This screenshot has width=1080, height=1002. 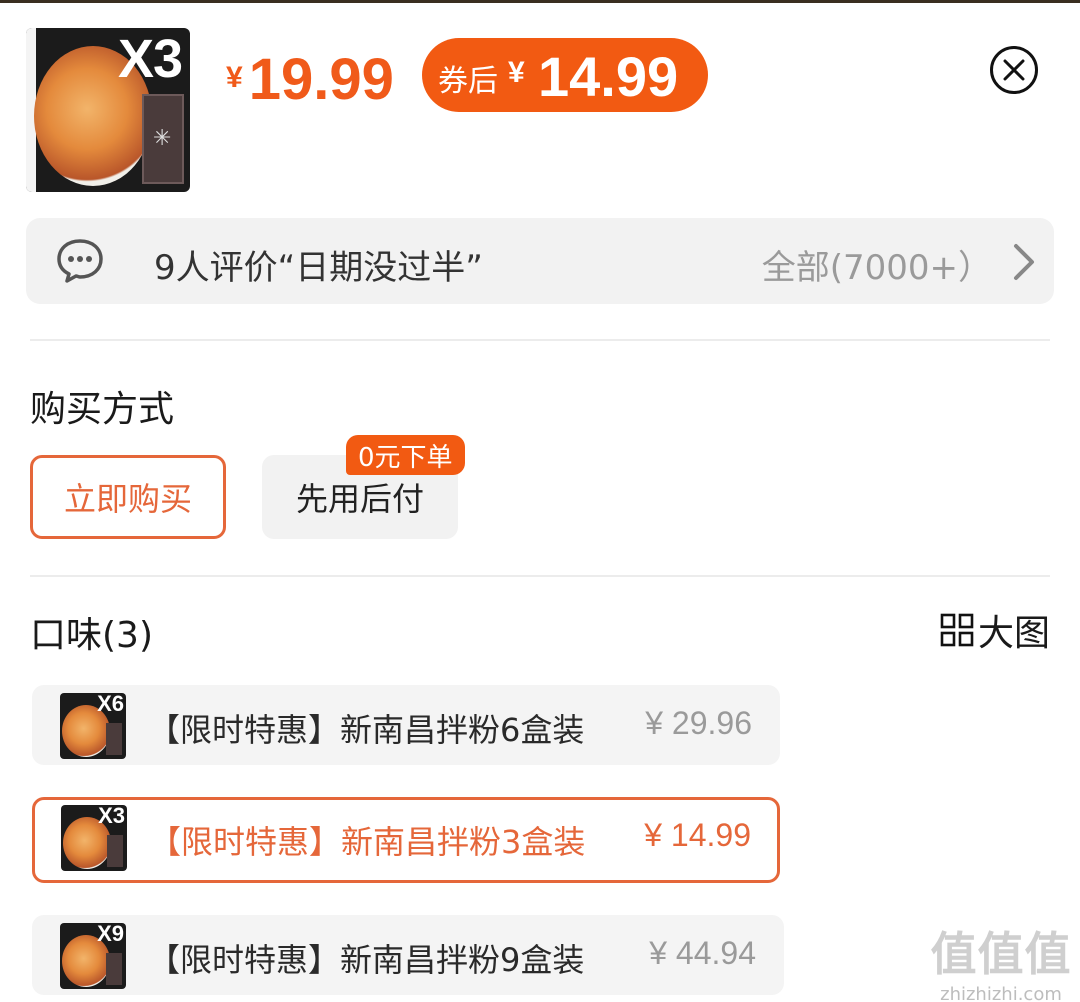 I want to click on flavor-name: 【限时特惠】新南昌拌粉9盒装, so click(x=366, y=960).